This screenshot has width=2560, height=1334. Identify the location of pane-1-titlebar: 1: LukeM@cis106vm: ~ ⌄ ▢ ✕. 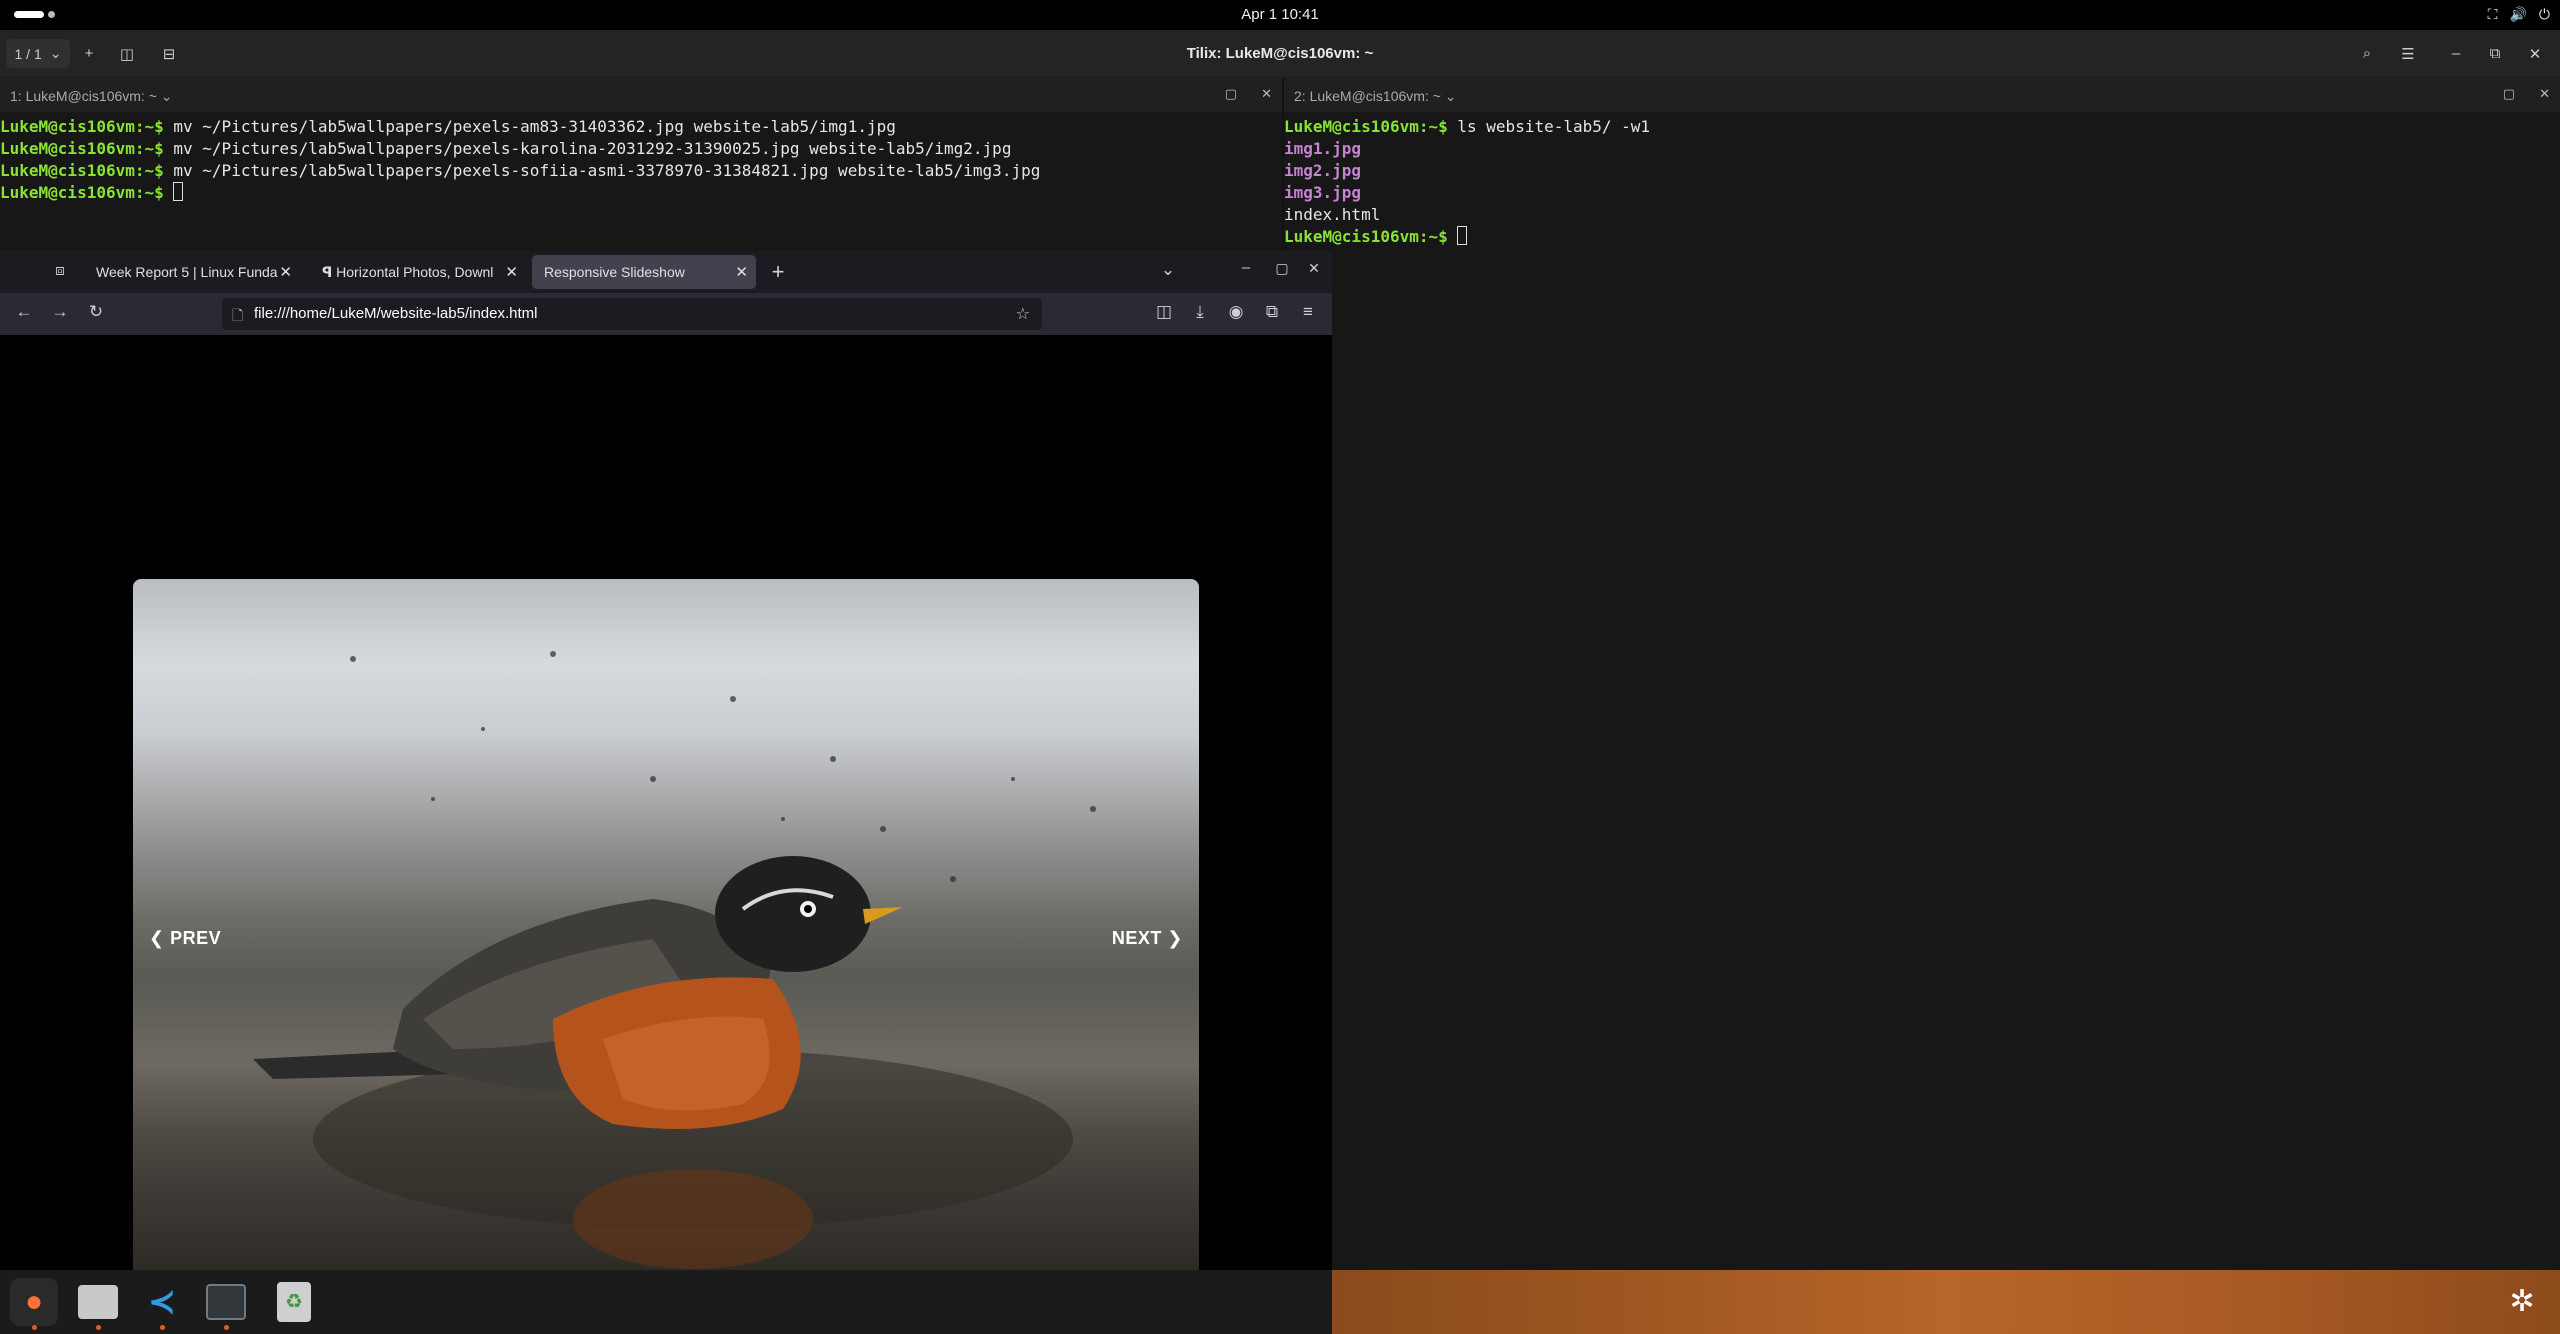
(641, 95).